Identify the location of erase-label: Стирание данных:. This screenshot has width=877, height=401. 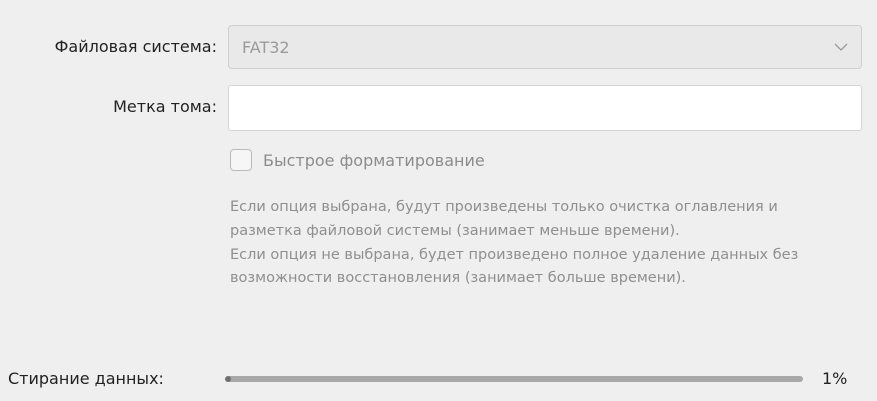
(86, 378).